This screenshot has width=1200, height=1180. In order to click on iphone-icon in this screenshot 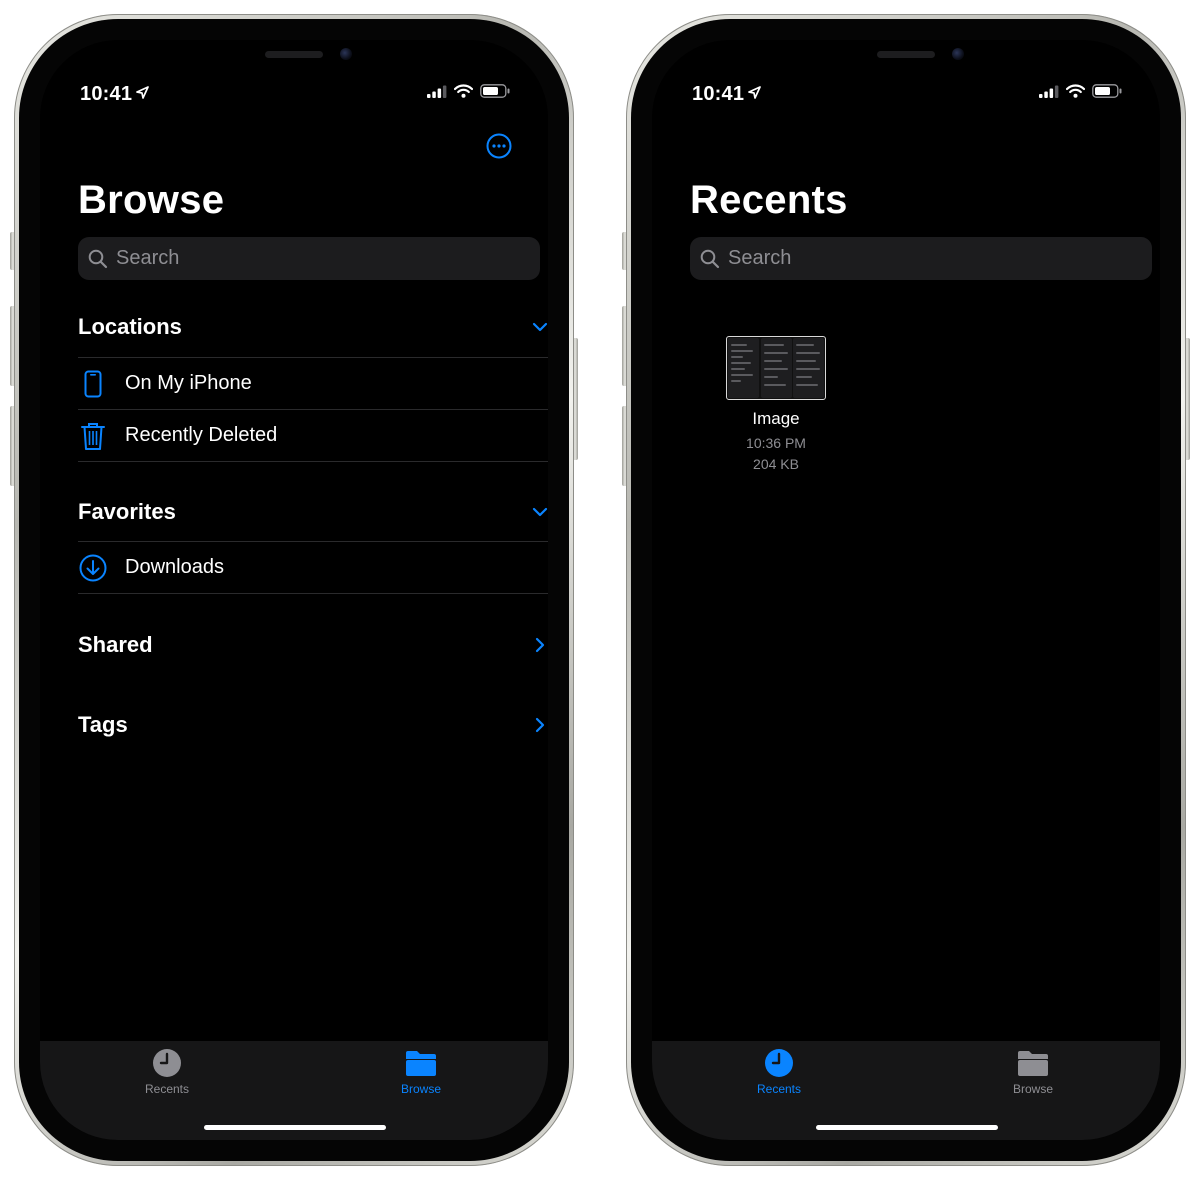, I will do `click(93, 384)`.